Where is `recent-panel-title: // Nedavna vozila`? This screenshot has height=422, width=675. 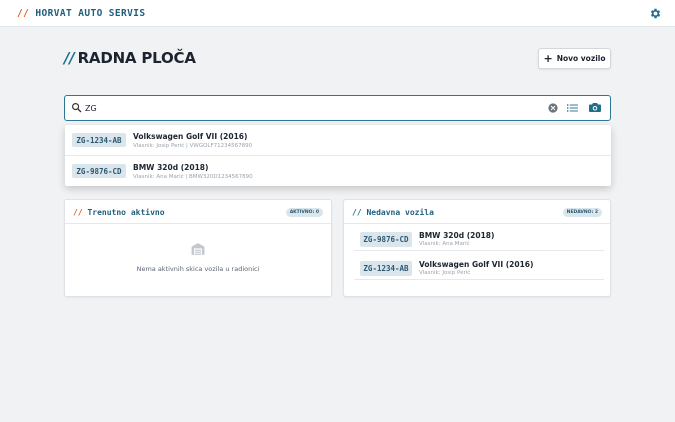
recent-panel-title: // Nedavna vozila is located at coordinates (393, 212).